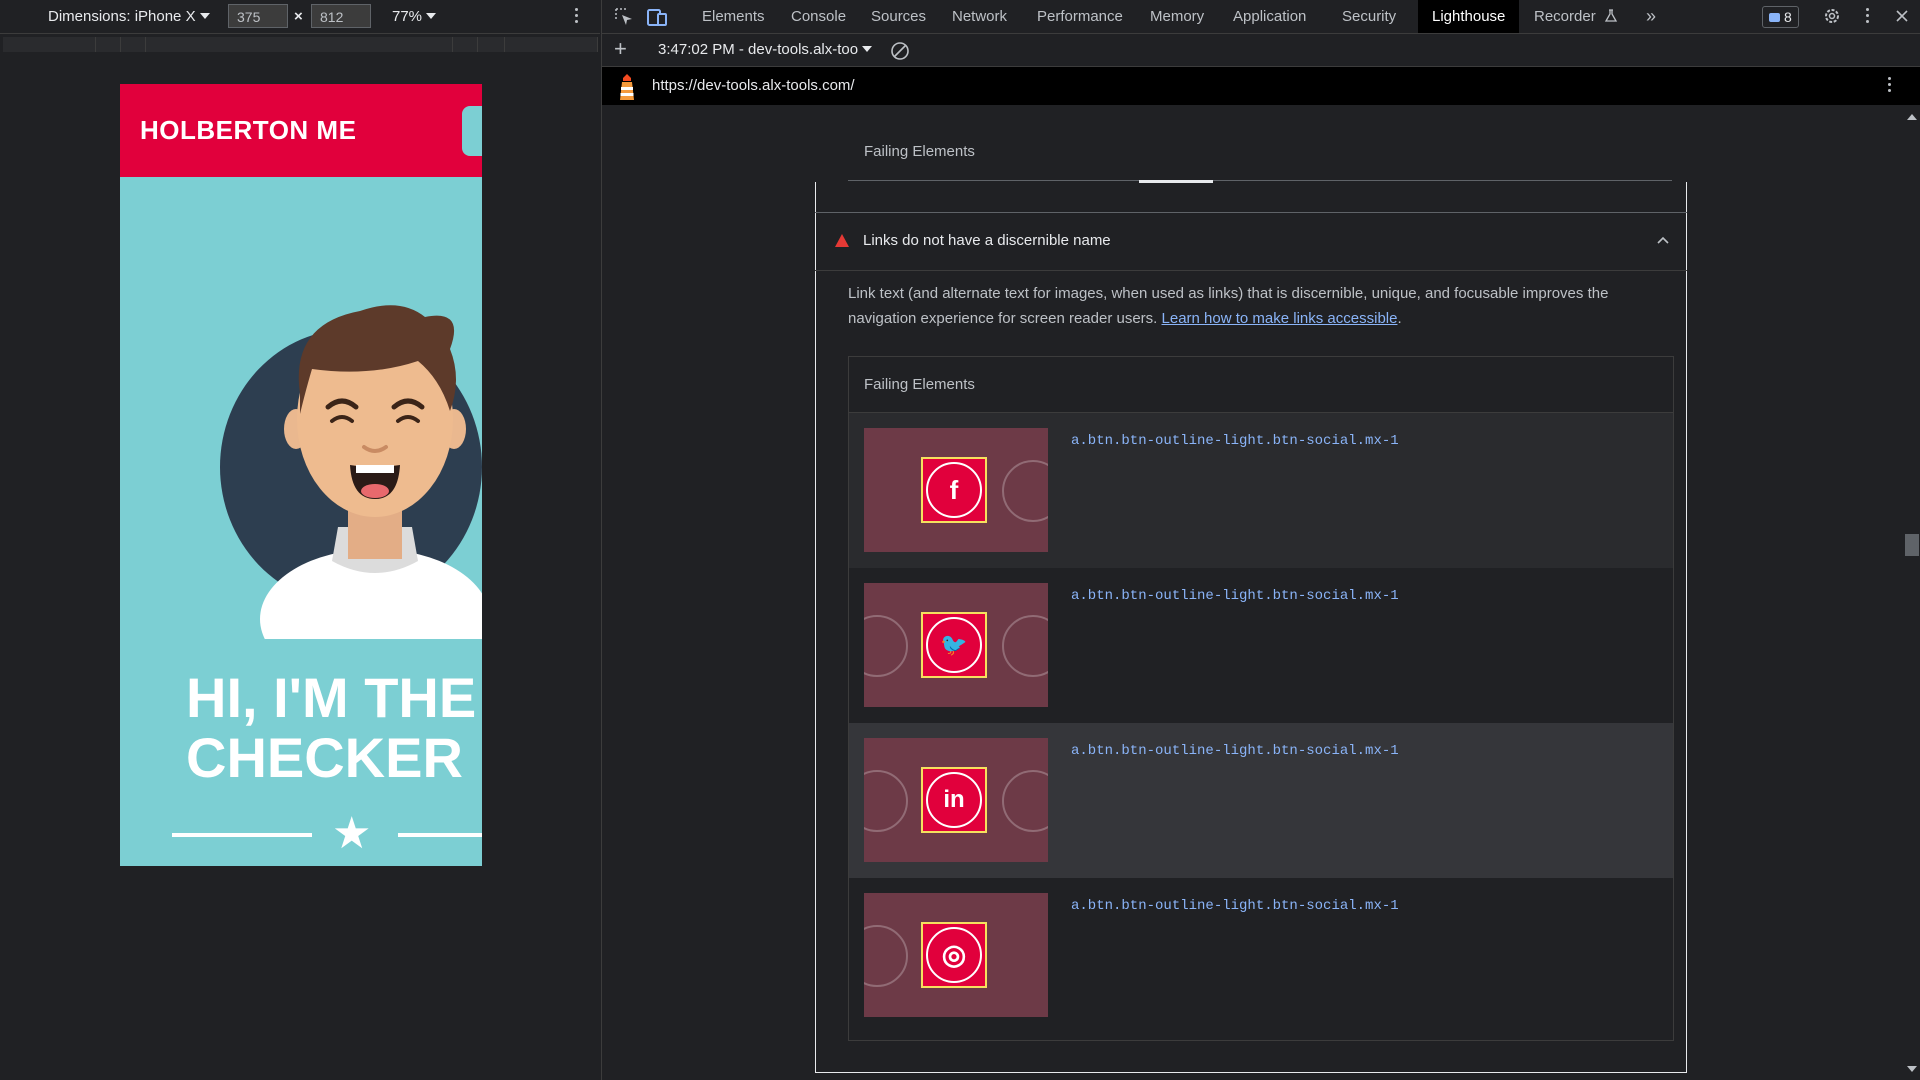 The height and width of the screenshot is (1080, 1920). I want to click on failing-elements-heading-prev: Failing Elements, so click(919, 151).